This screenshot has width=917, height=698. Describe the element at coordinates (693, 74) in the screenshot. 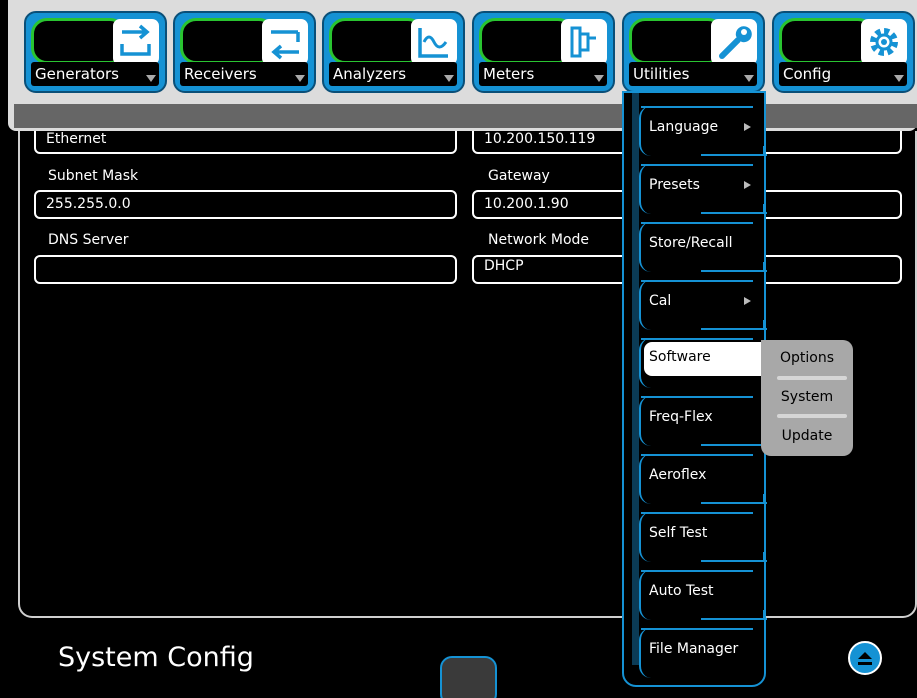

I see `tab-label: Utilities` at that location.